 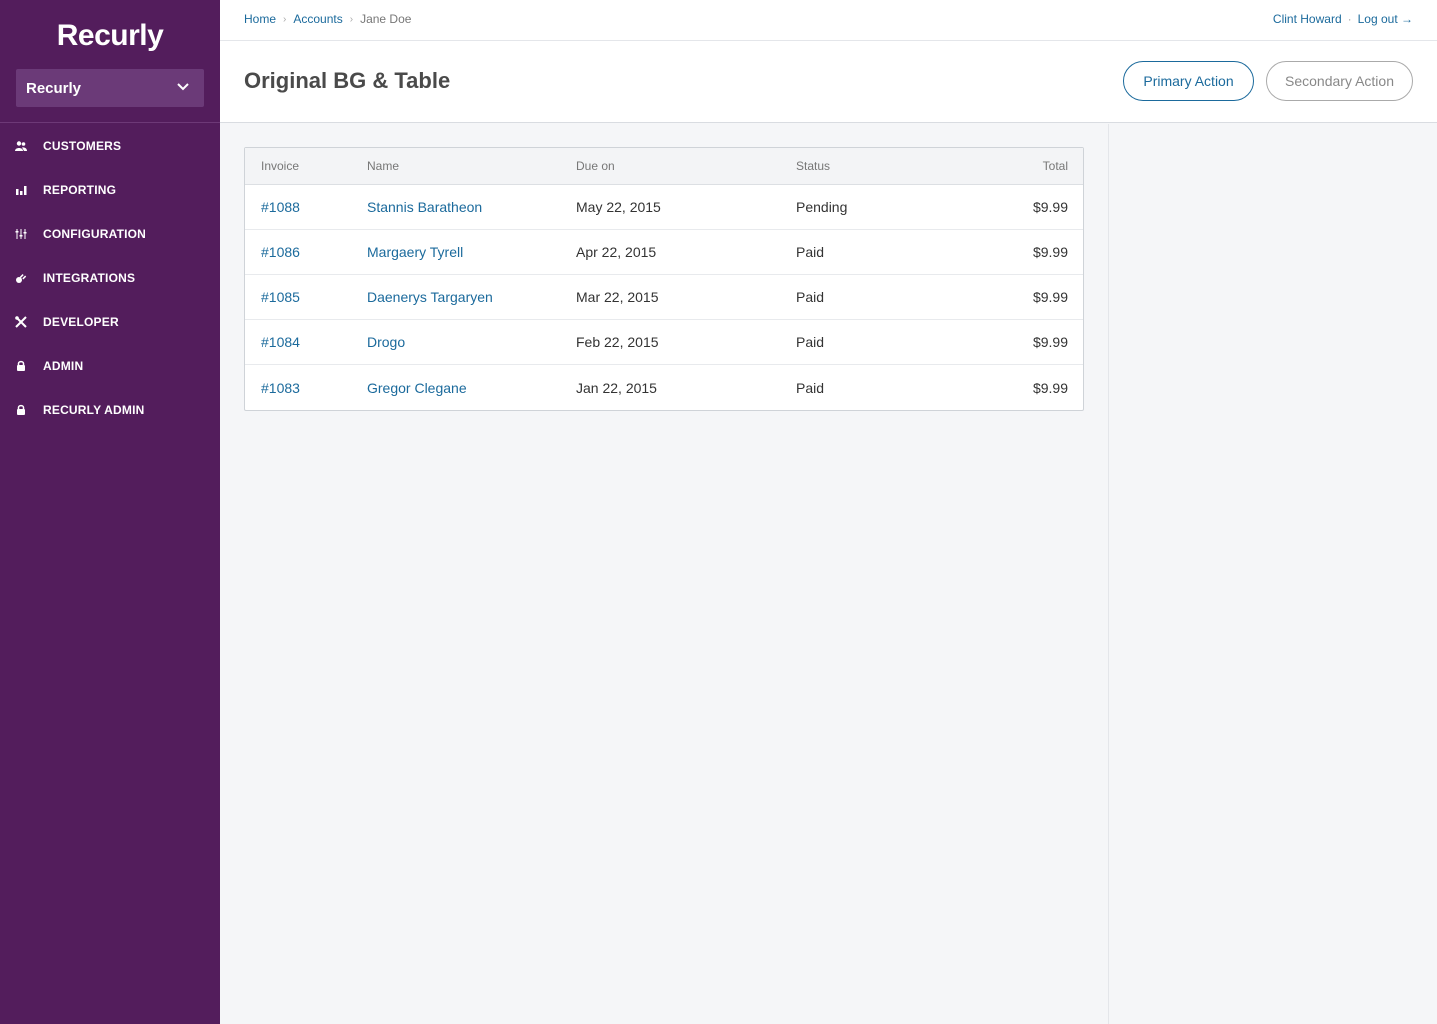 What do you see at coordinates (94, 410) in the screenshot?
I see `sidebar-item-label: RECURLY ADMIN` at bounding box center [94, 410].